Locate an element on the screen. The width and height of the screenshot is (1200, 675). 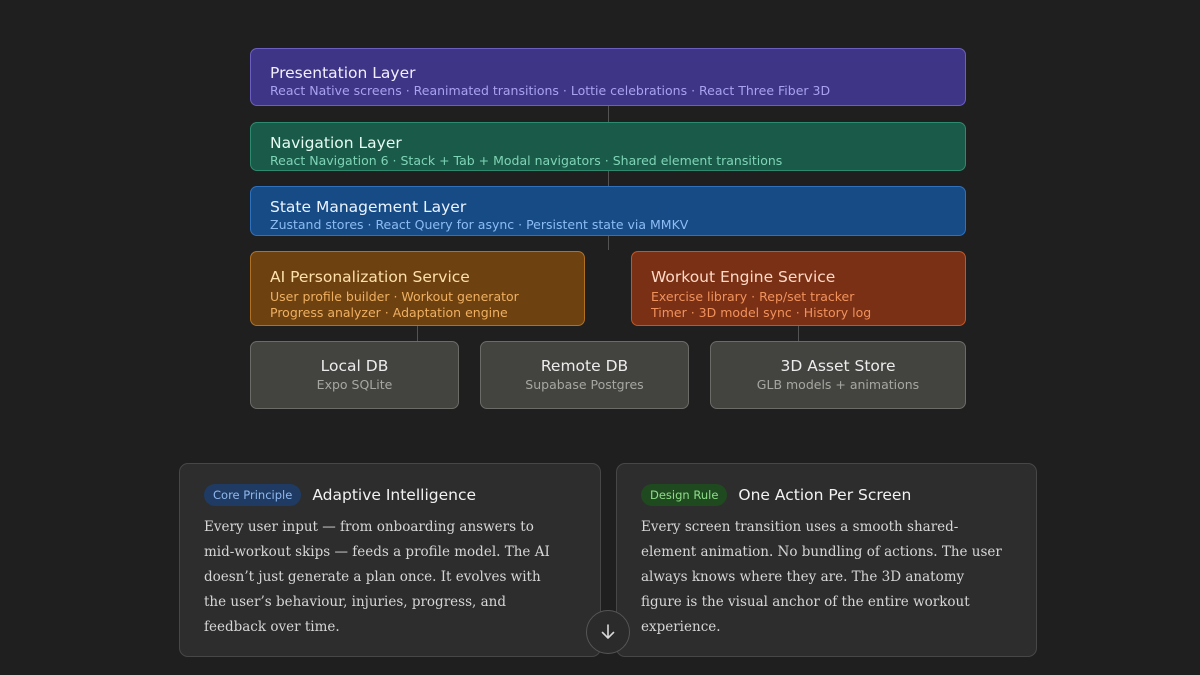
workout-service-title: Workout Engine Service is located at coordinates (743, 277).